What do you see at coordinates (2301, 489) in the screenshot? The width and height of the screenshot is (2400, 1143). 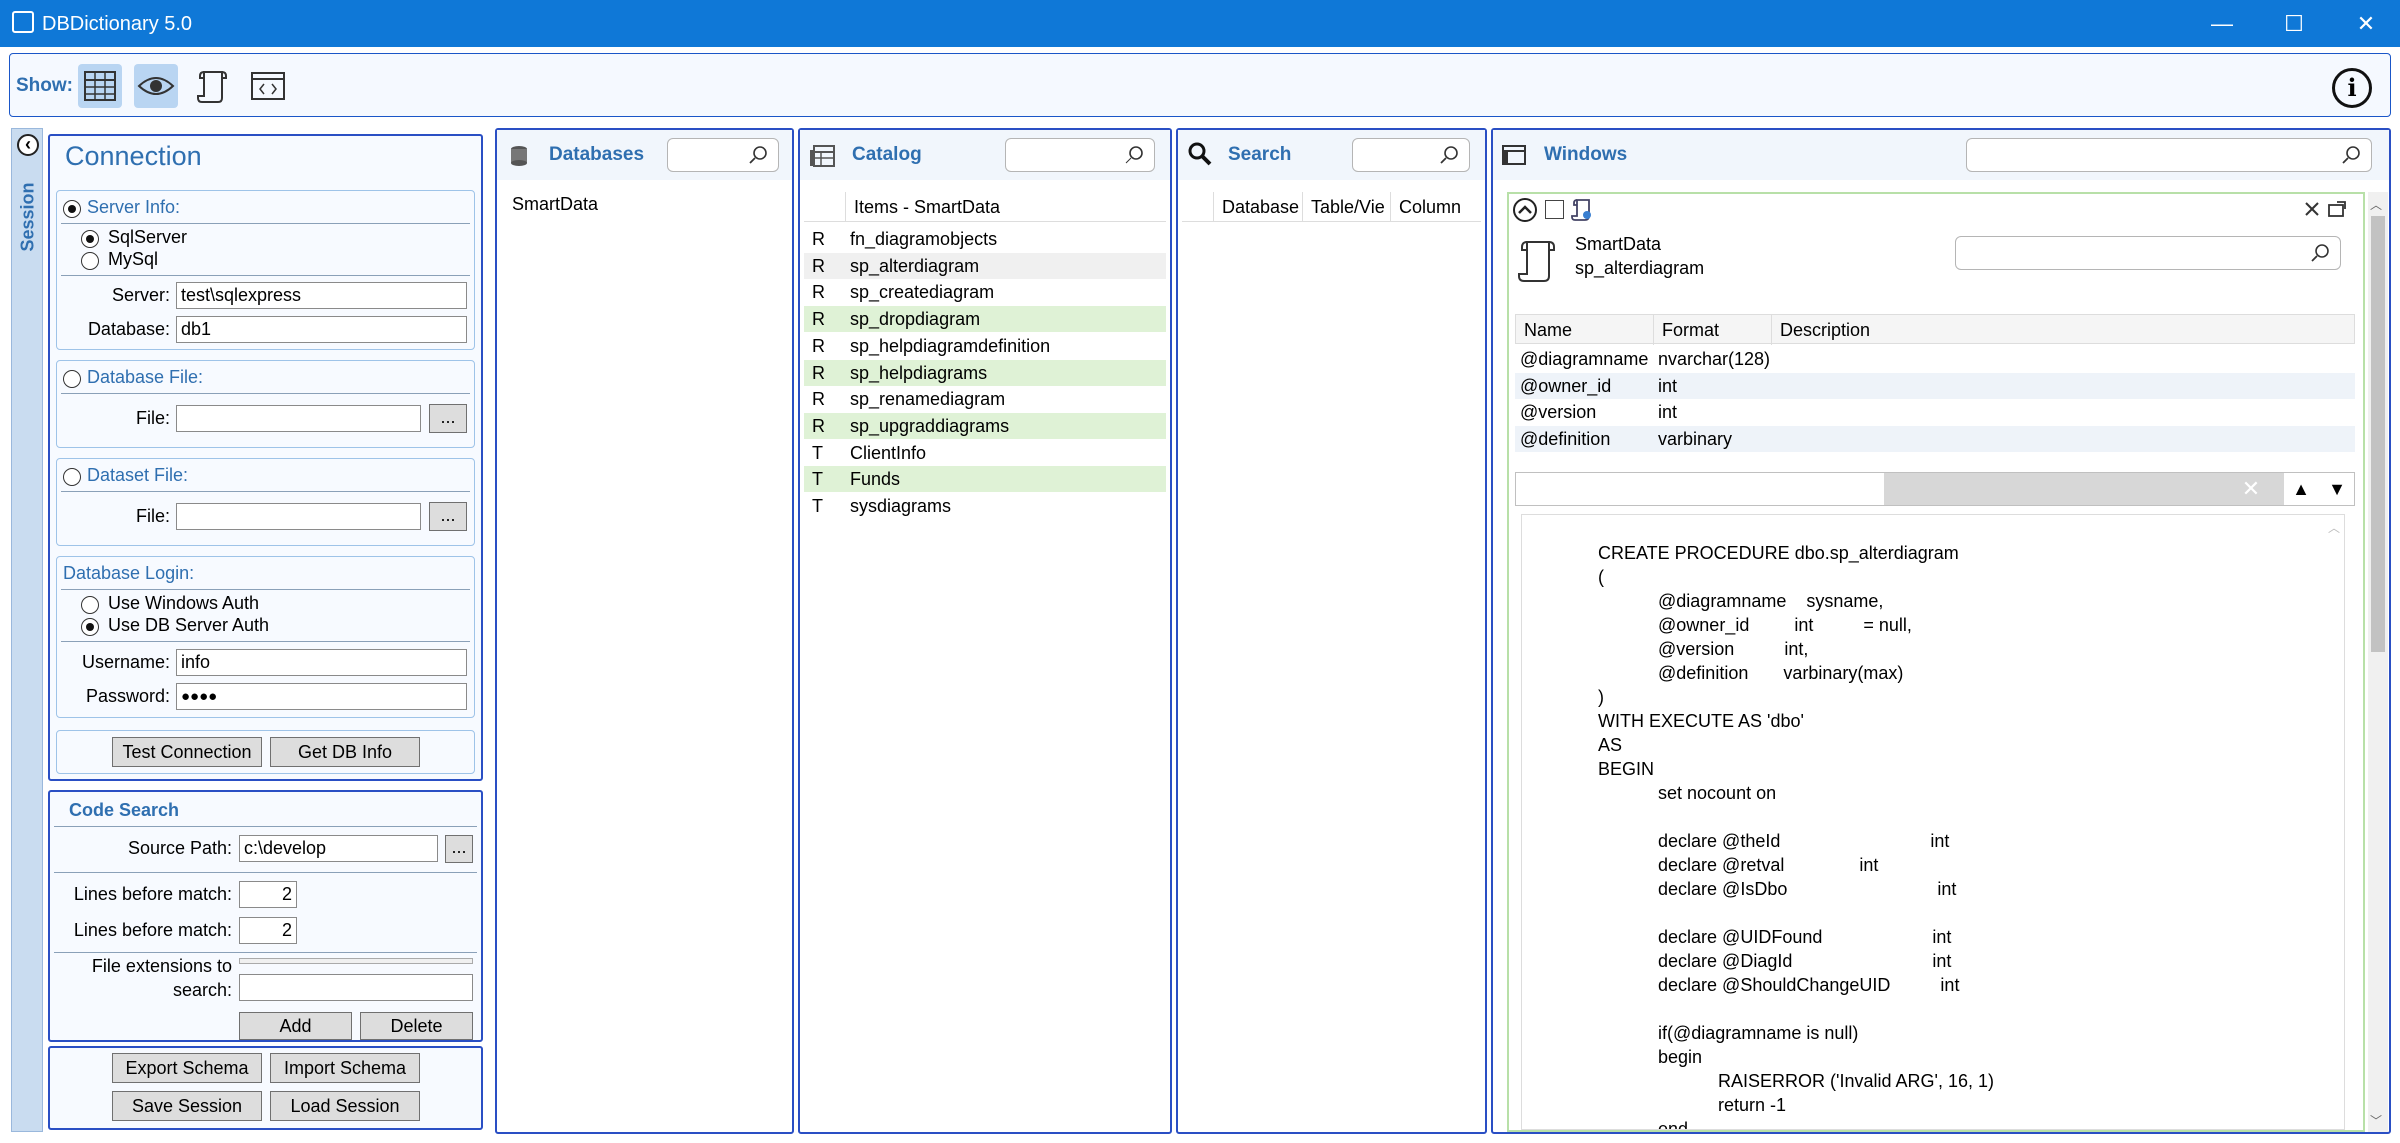 I see `find-previous-button: ▲` at bounding box center [2301, 489].